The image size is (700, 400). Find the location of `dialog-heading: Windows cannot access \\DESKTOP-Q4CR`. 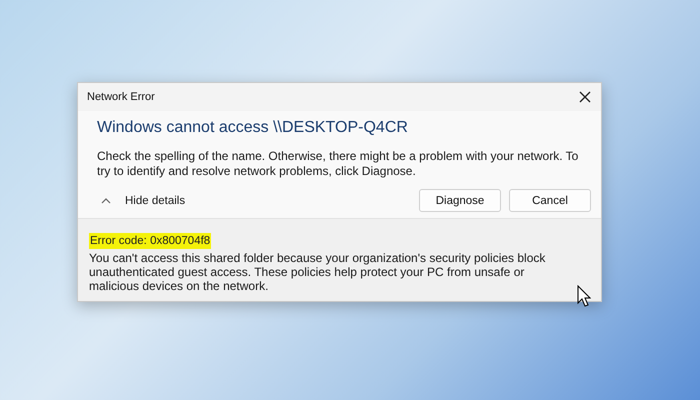

dialog-heading: Windows cannot access \\DESKTOP-Q4CR is located at coordinates (253, 128).